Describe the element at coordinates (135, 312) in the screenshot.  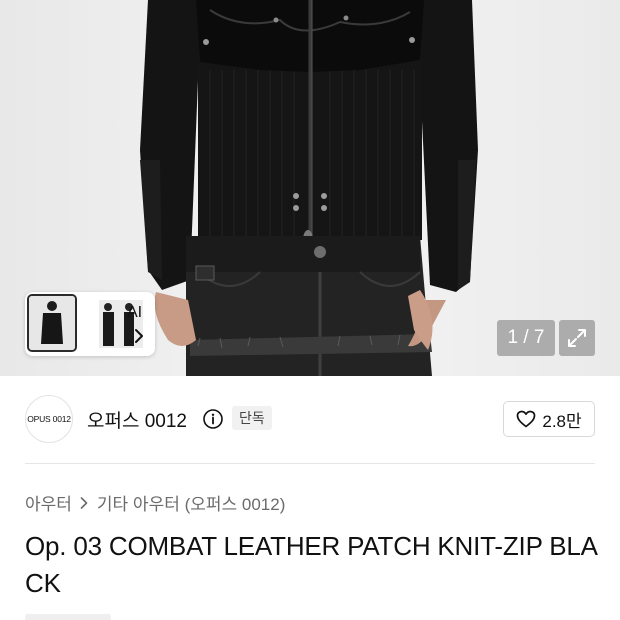
I see `ai-label: AI` at that location.